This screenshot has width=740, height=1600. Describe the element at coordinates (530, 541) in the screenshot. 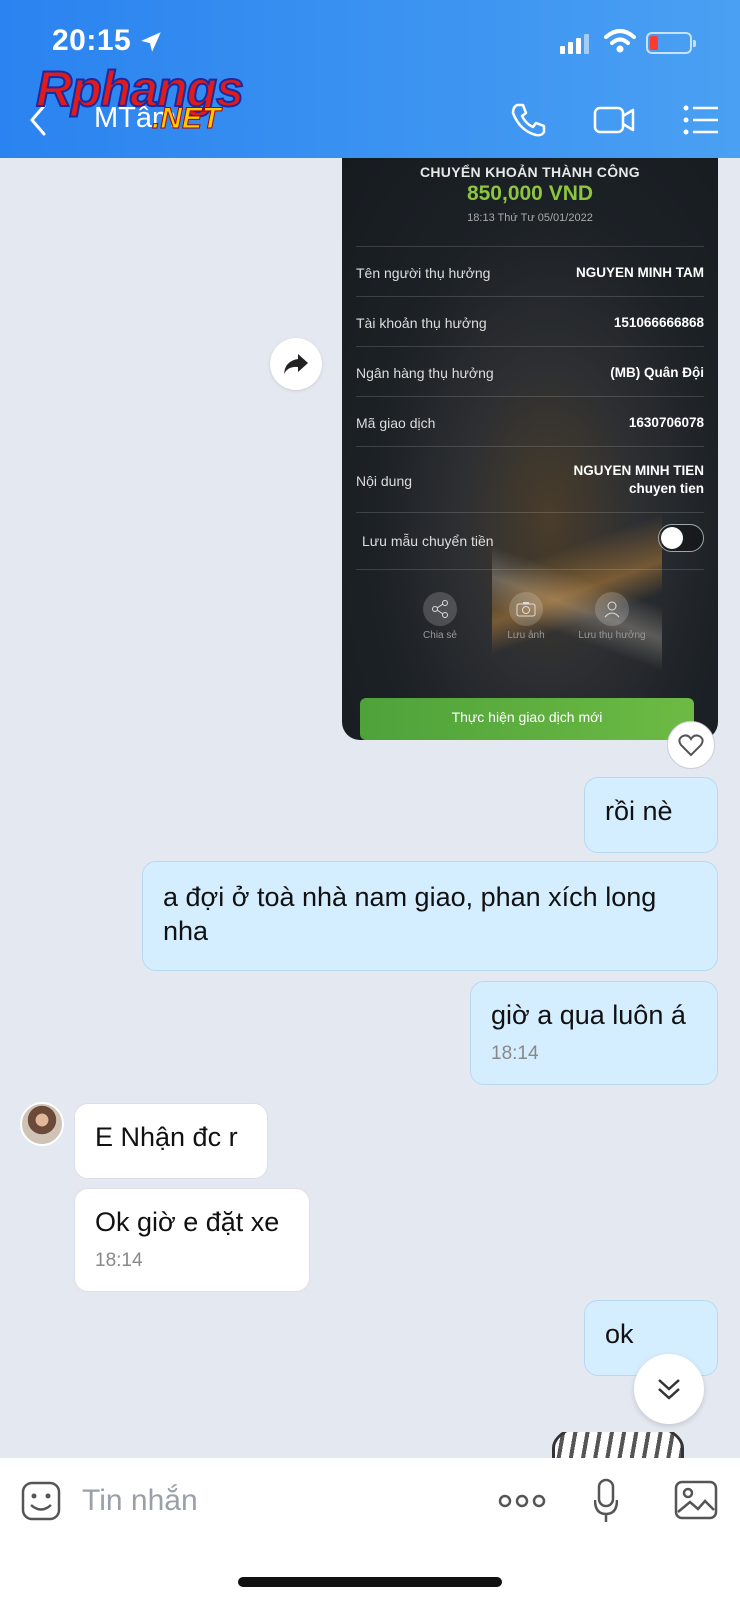

I see `save-template-row: Lưu mẫu chuyển tiền` at that location.